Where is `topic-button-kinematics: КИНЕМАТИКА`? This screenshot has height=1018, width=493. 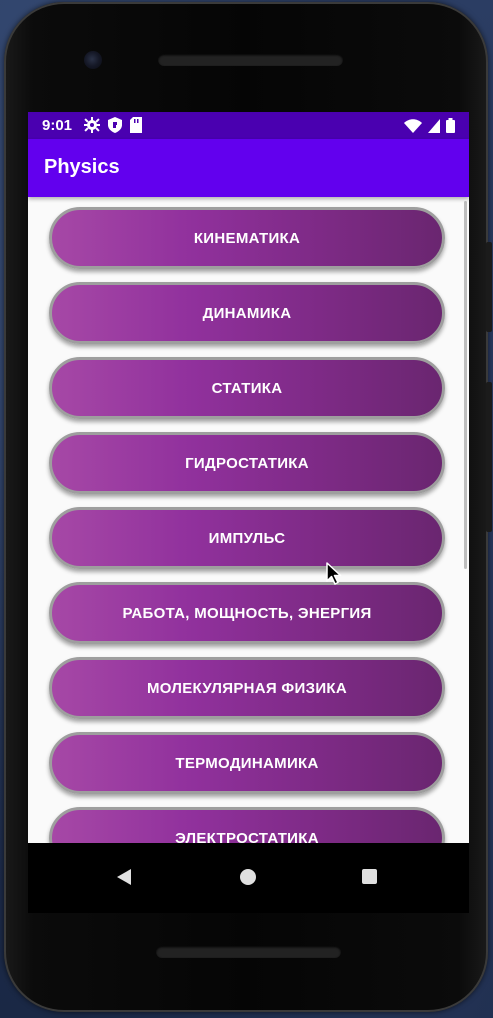 topic-button-kinematics: КИНЕМАТИКА is located at coordinates (247, 238).